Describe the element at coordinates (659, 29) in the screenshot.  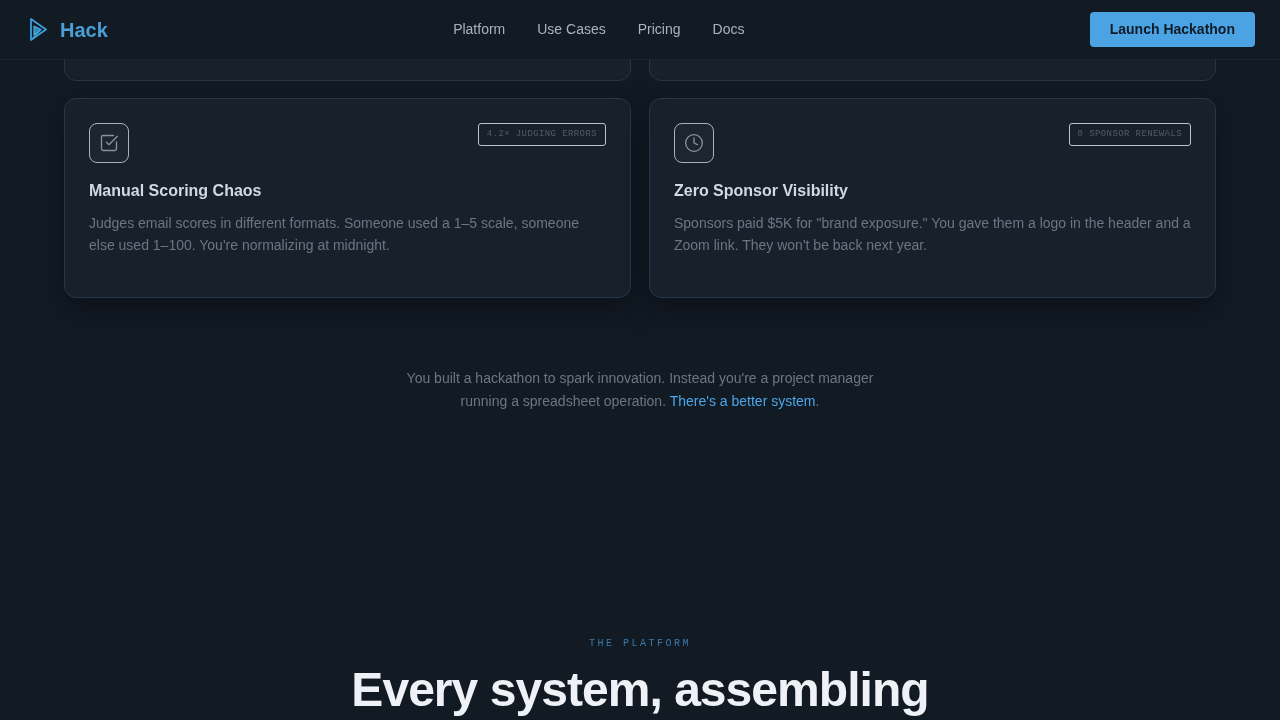
I see `nav-link: Pricing` at that location.